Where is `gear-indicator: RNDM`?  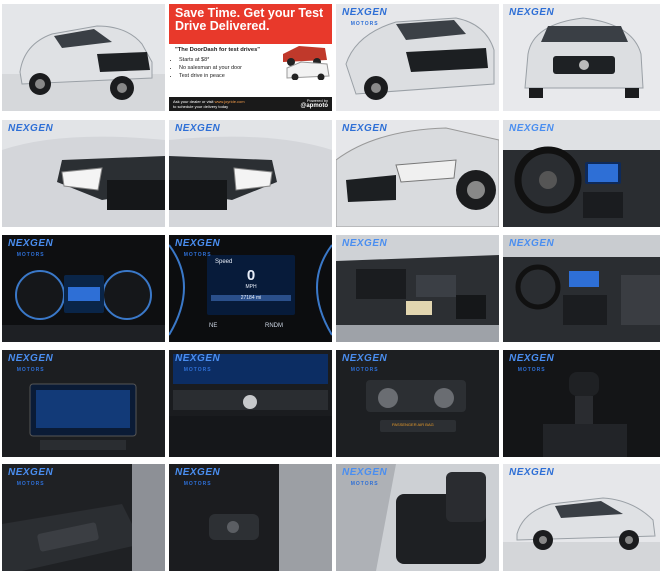
gear-indicator: RNDM is located at coordinates (274, 326).